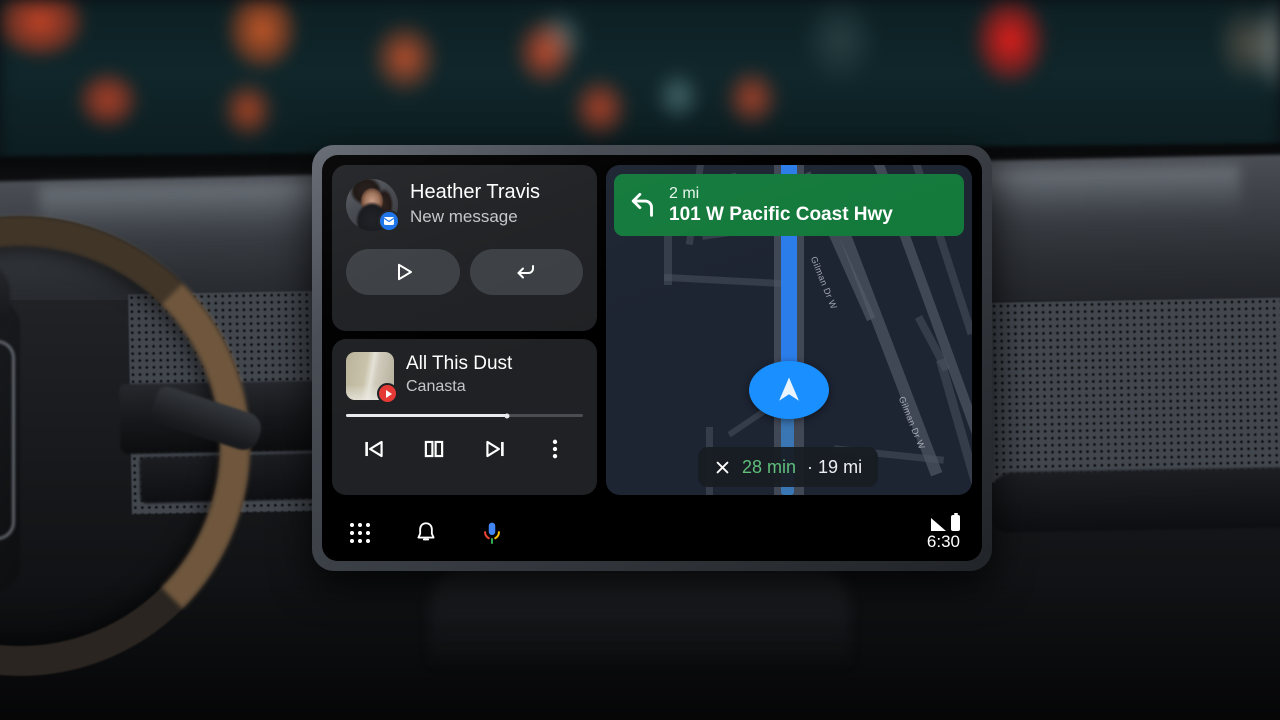  Describe the element at coordinates (684, 193) in the screenshot. I see `navigation-distance: 2 mi` at that location.